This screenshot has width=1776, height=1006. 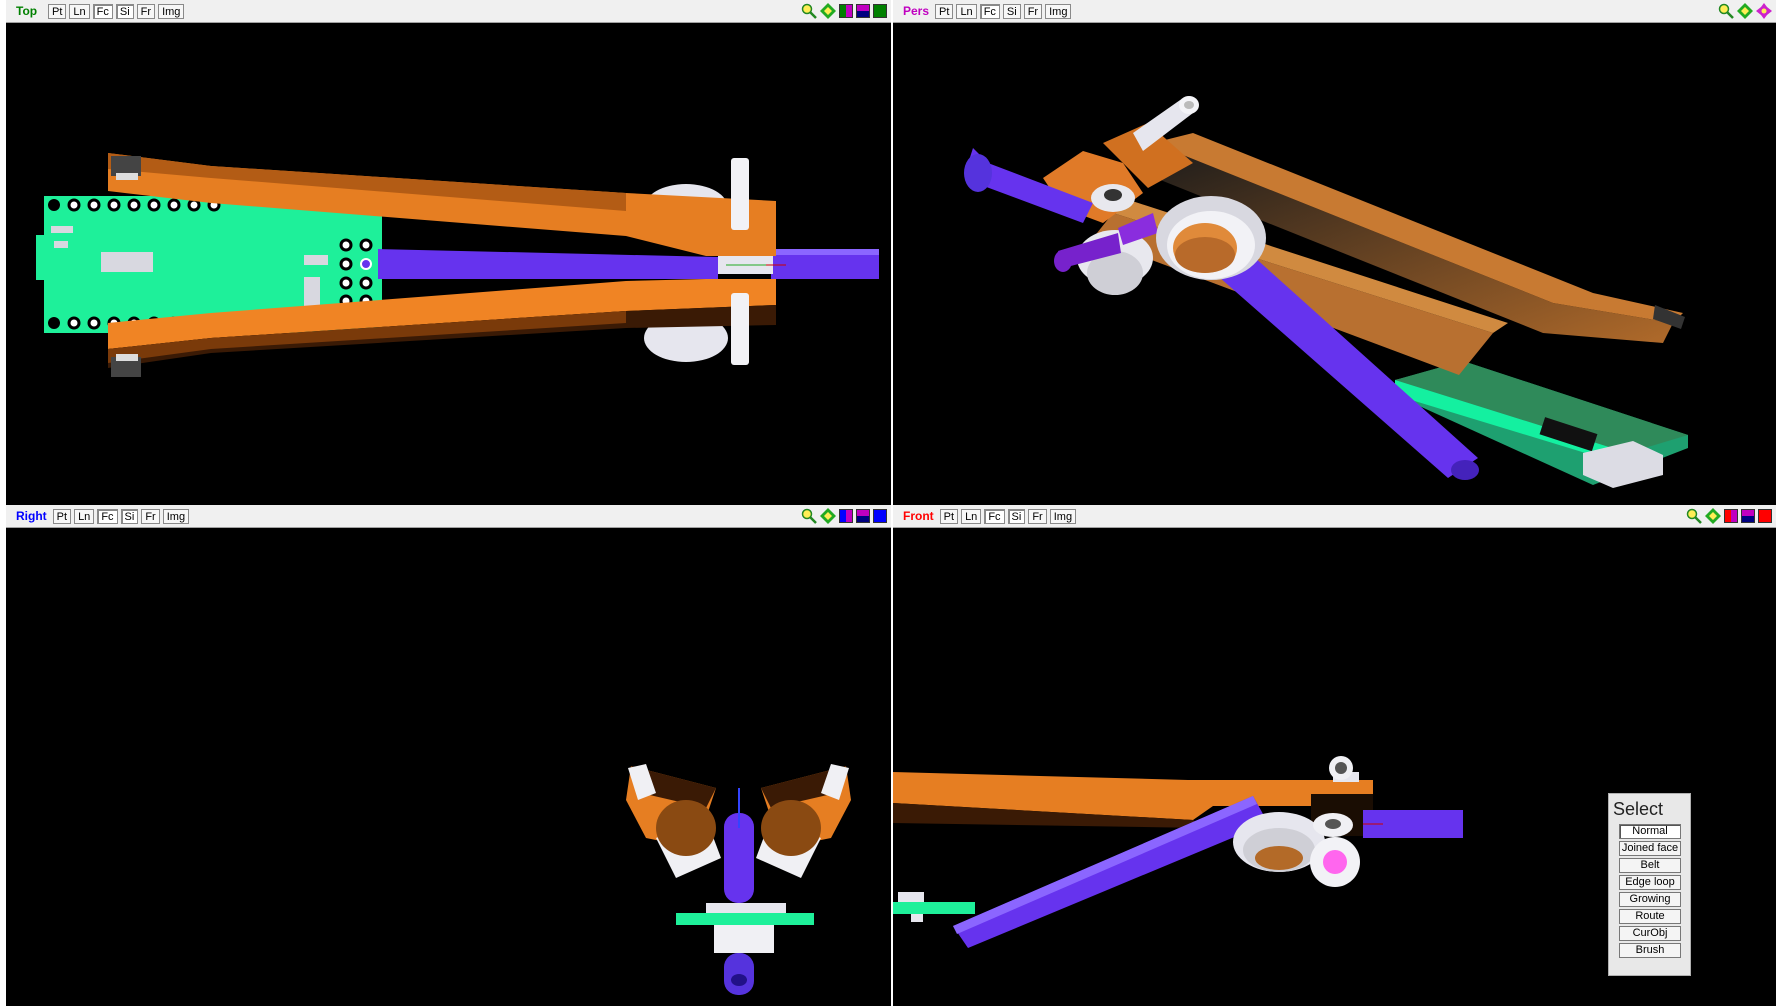 What do you see at coordinates (31, 516) in the screenshot?
I see `view-title-right: Right` at bounding box center [31, 516].